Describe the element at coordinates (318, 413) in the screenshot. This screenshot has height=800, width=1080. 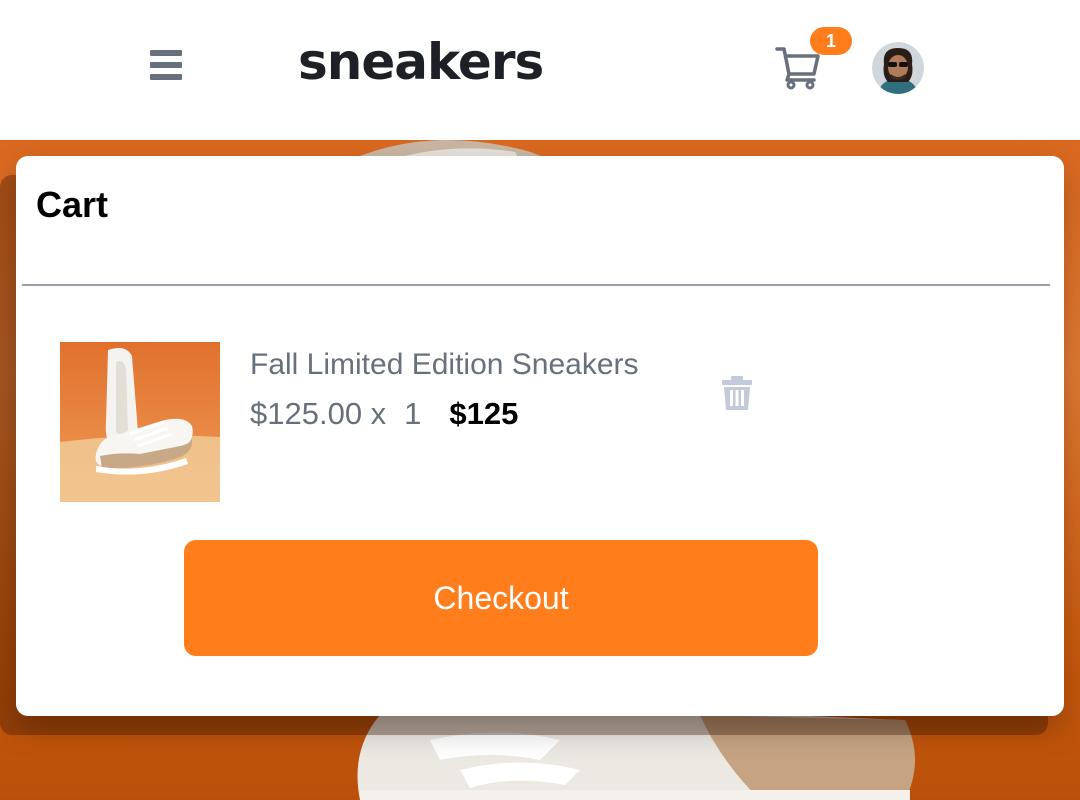
I see `unit-price: $125.00 x` at that location.